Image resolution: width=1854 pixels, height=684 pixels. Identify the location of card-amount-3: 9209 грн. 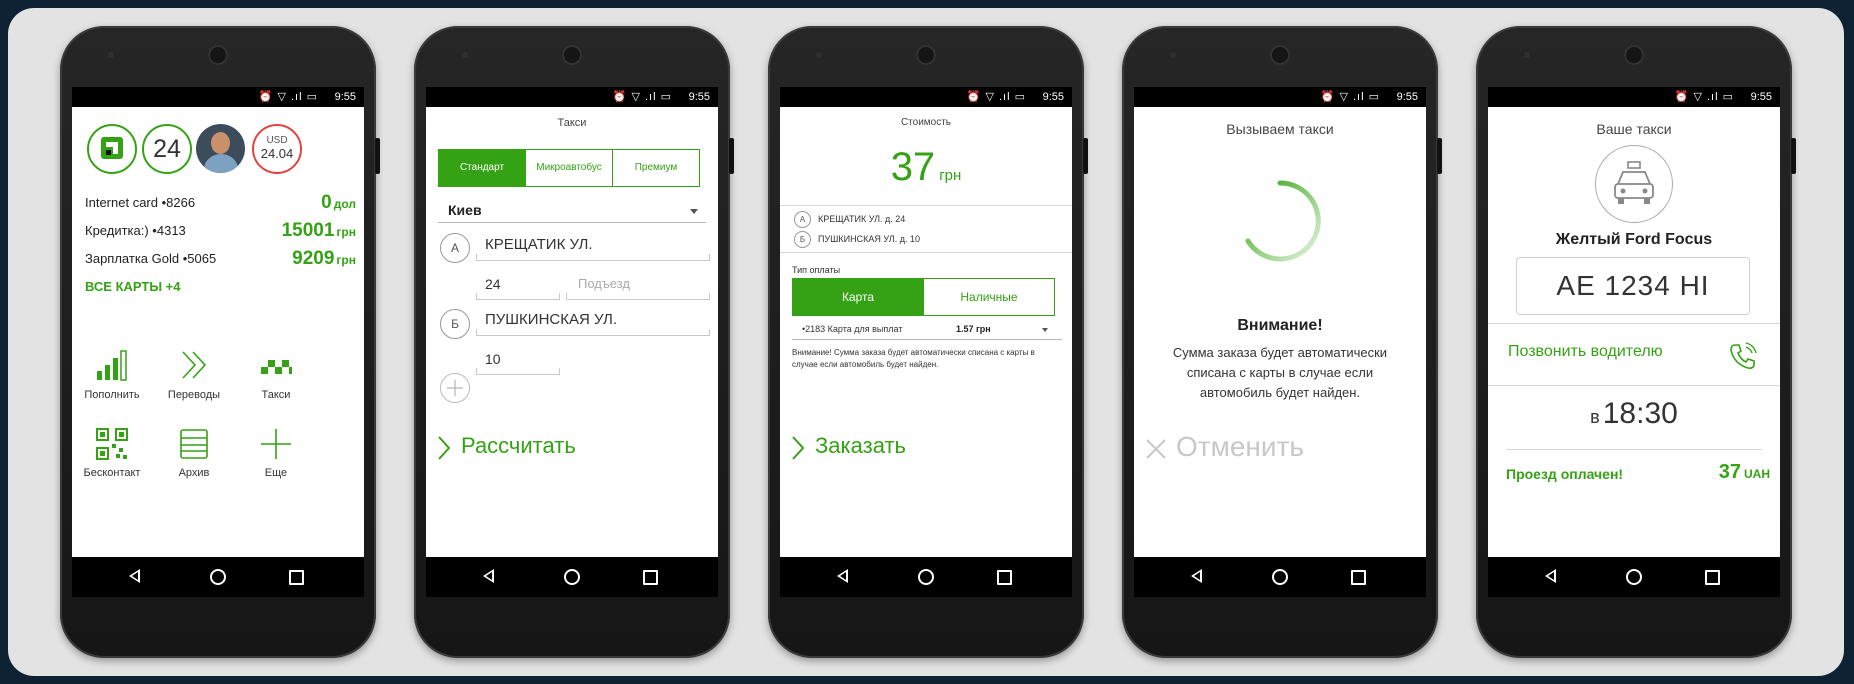
(324, 259).